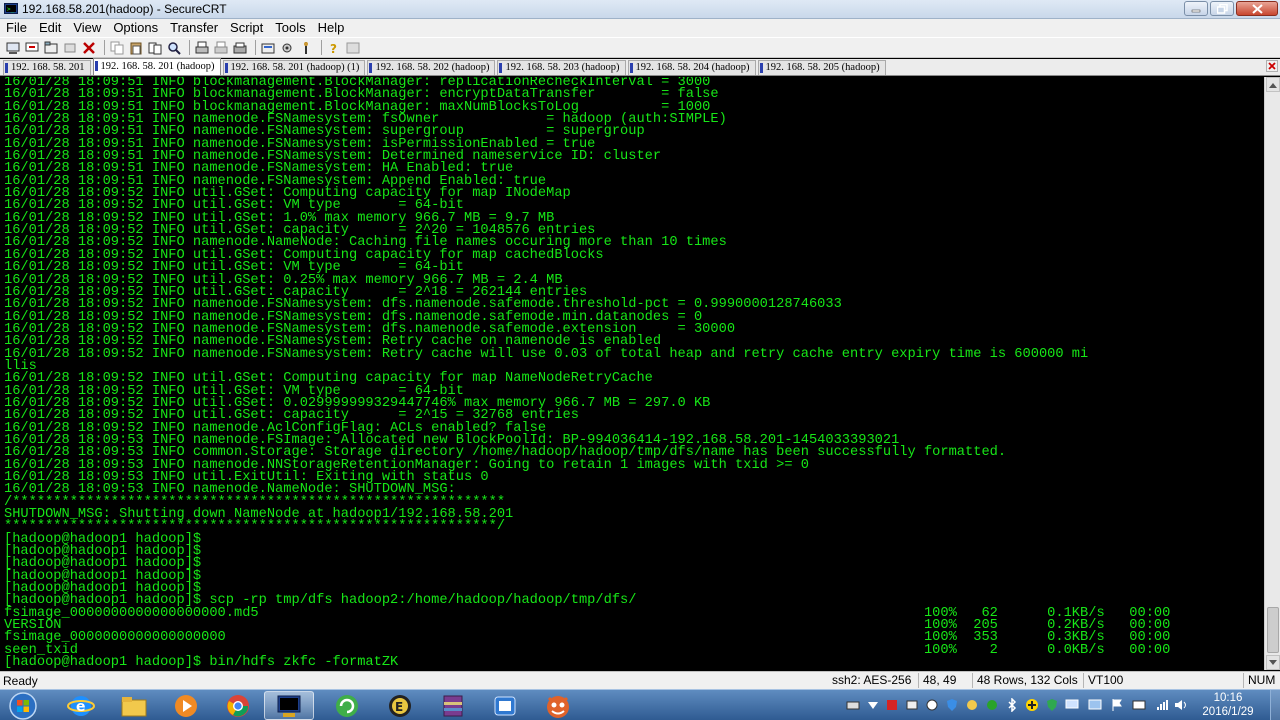 The width and height of the screenshot is (1280, 720). I want to click on svg-text: E, so click(399, 707).